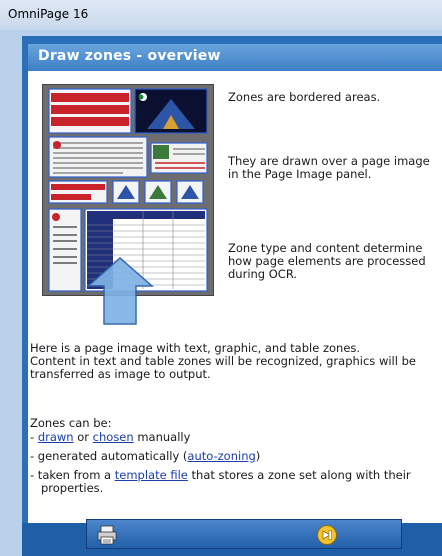 The width and height of the screenshot is (442, 556). What do you see at coordinates (304, 97) in the screenshot?
I see `note-bordered: Zones are bordered areas.` at bounding box center [304, 97].